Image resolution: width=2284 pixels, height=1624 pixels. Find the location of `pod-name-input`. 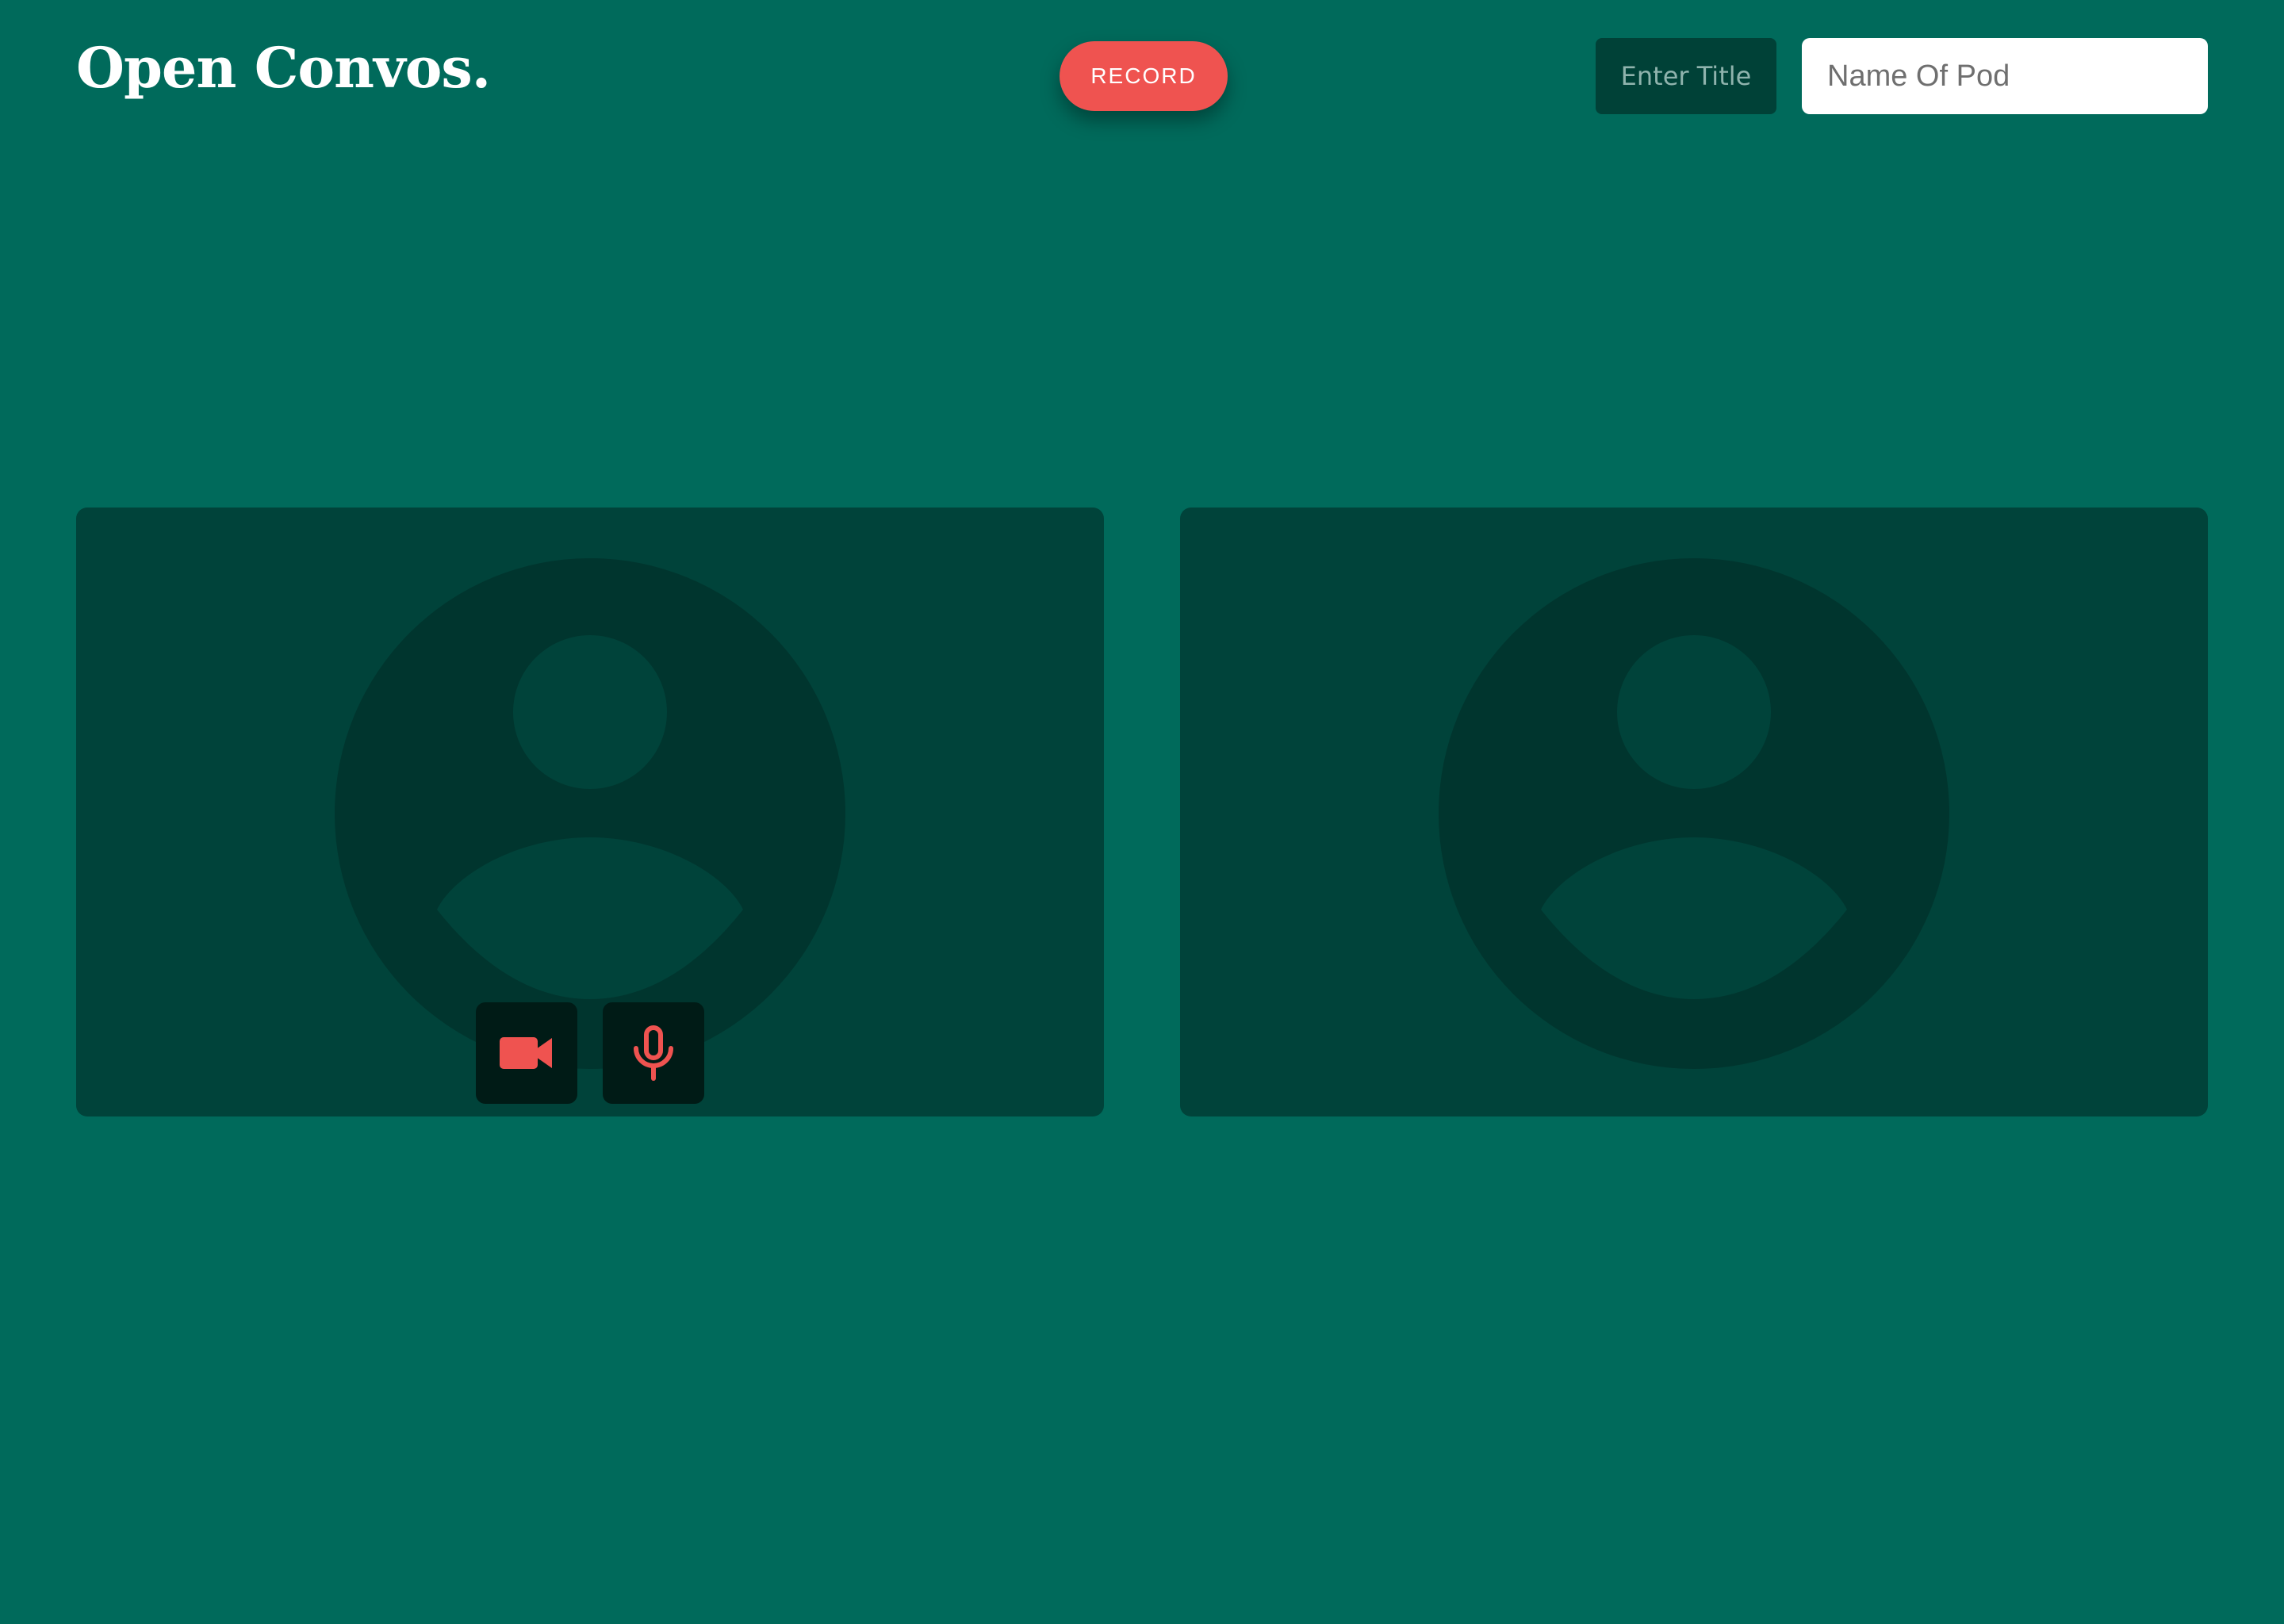

pod-name-input is located at coordinates (2005, 76).